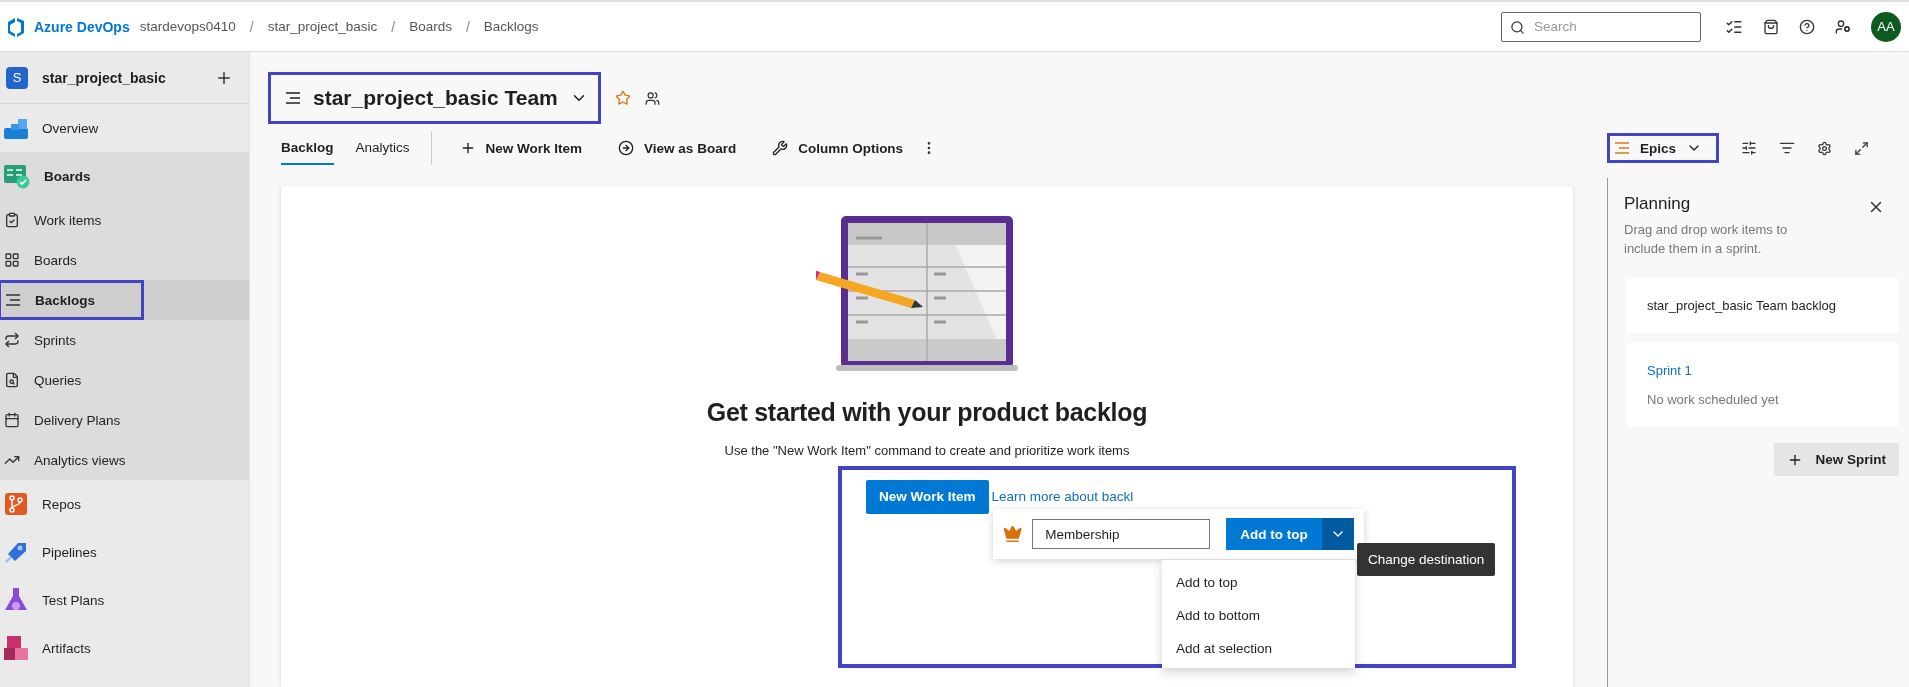  Describe the element at coordinates (1886, 26) in the screenshot. I see `user-avatar: AA` at that location.